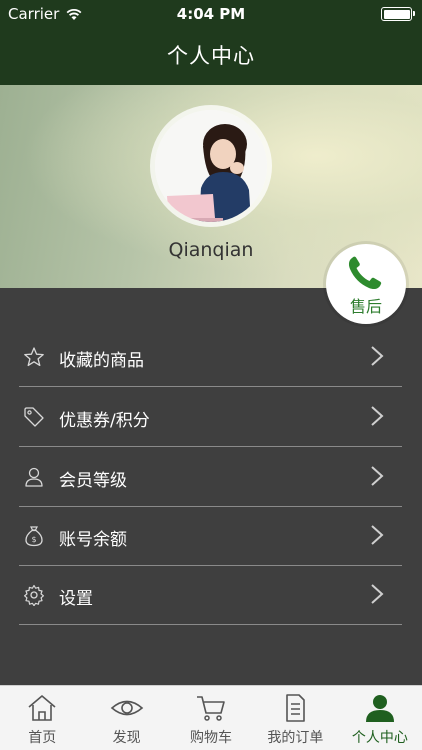 The width and height of the screenshot is (422, 750). What do you see at coordinates (34, 417) in the screenshot?
I see `tag-icon` at bounding box center [34, 417].